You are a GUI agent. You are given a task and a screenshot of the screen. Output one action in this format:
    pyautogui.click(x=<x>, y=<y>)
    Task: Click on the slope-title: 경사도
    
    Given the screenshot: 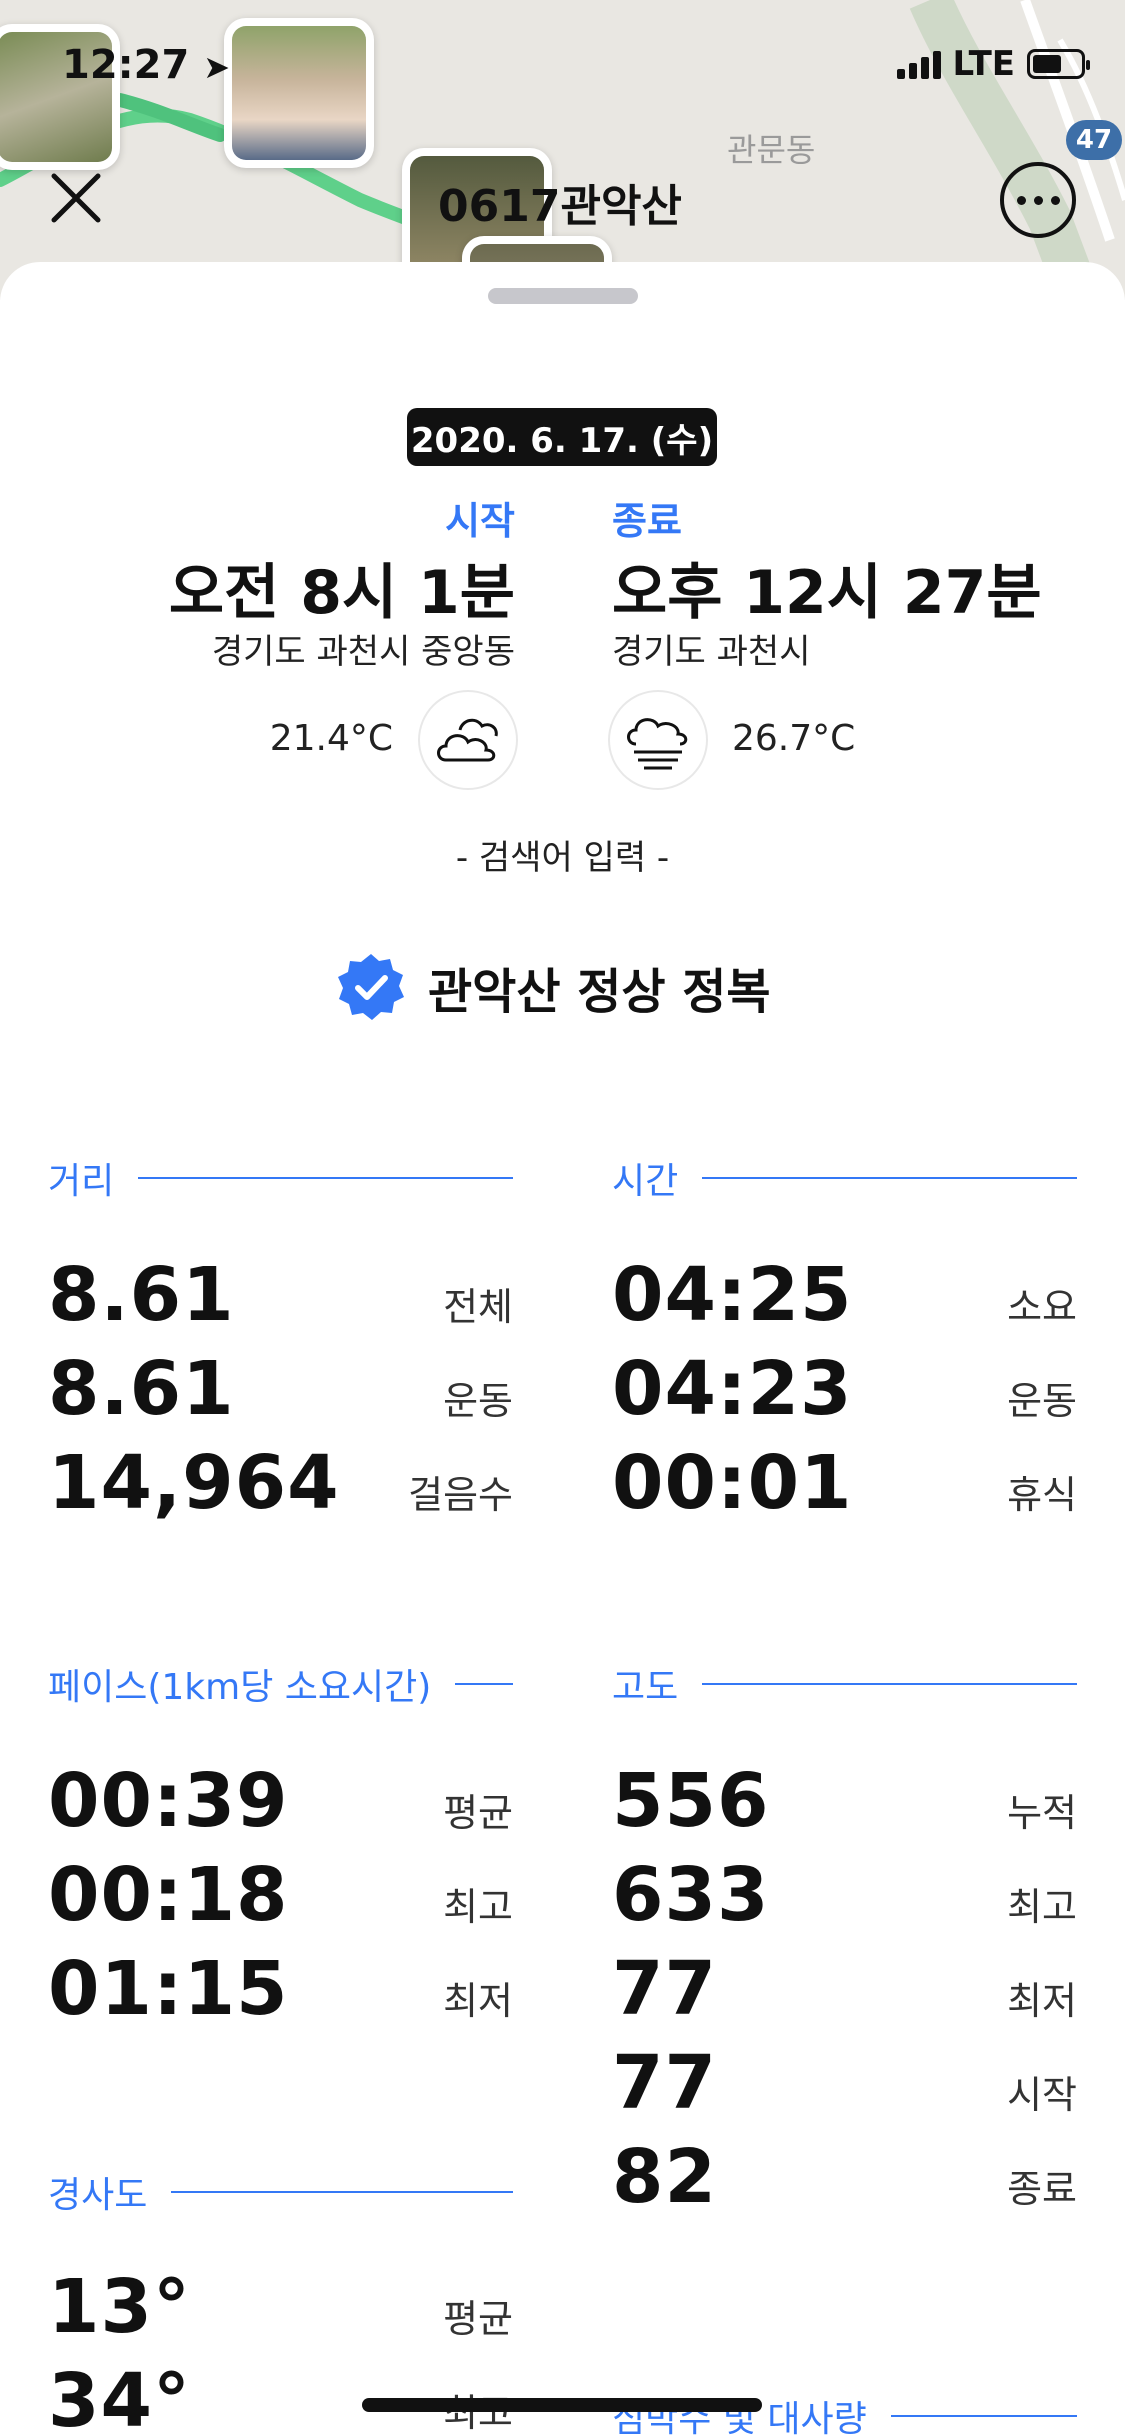 What is the action you would take?
    pyautogui.click(x=98, y=2195)
    